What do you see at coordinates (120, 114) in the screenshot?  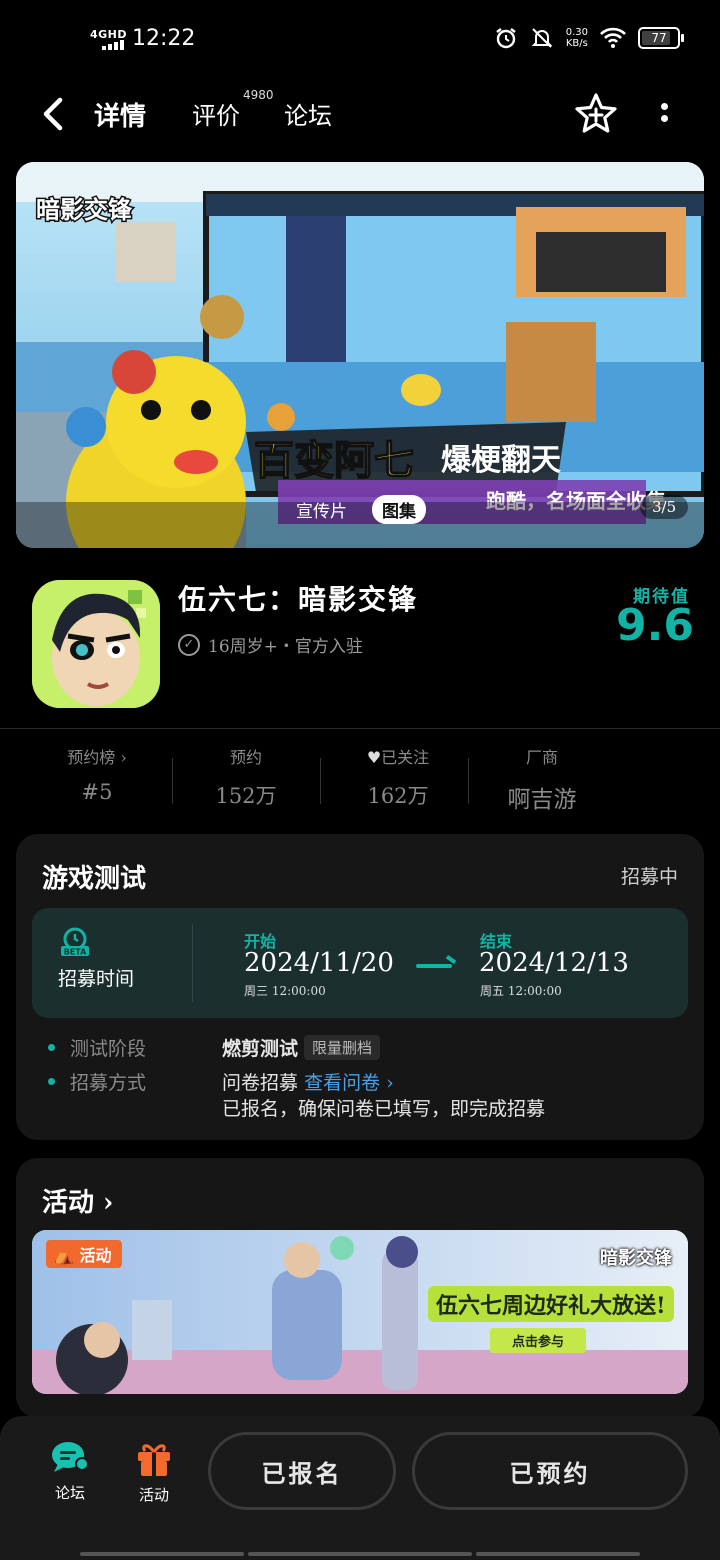 I see `tab-detail: 详情` at bounding box center [120, 114].